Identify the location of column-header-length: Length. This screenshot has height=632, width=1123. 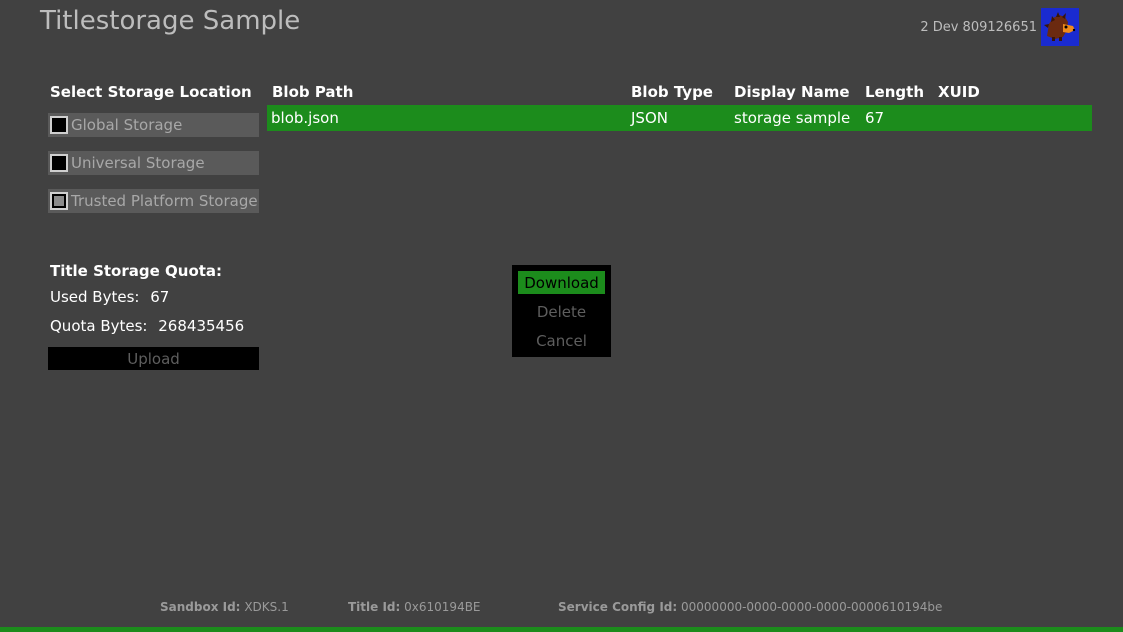
(894, 92).